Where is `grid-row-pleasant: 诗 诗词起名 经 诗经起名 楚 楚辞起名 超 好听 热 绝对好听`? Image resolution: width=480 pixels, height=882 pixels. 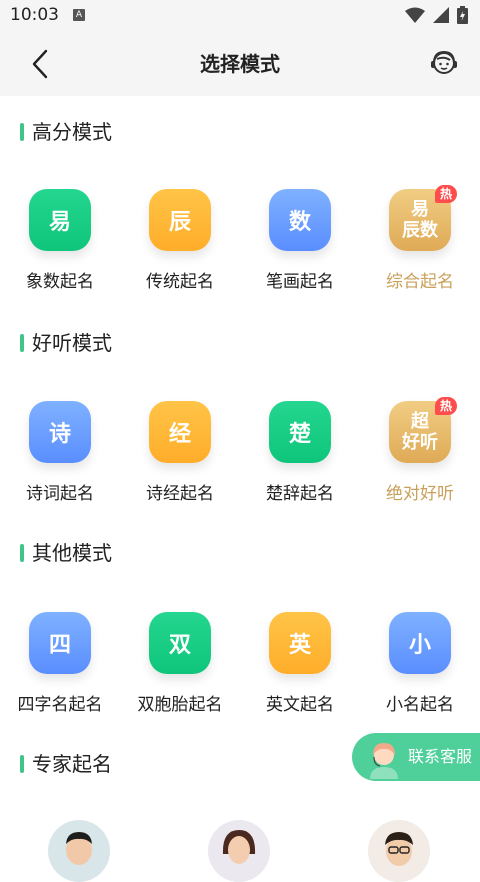
grid-row-pleasant: 诗 诗词起名 经 诗经起名 楚 楚辞起名 超 好听 热 绝对好听 is located at coordinates (240, 454).